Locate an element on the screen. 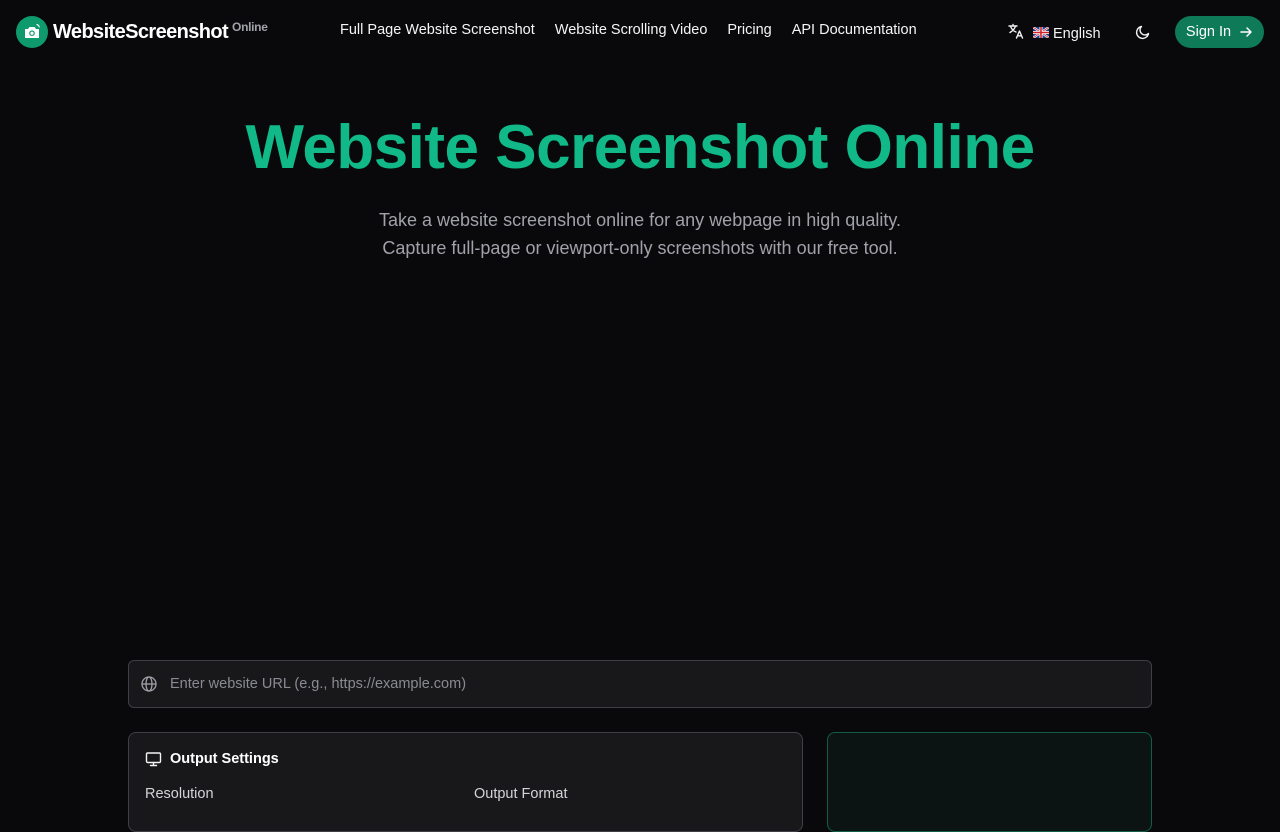 The height and width of the screenshot is (832, 1280). theme-toggle-button is located at coordinates (1143, 32).